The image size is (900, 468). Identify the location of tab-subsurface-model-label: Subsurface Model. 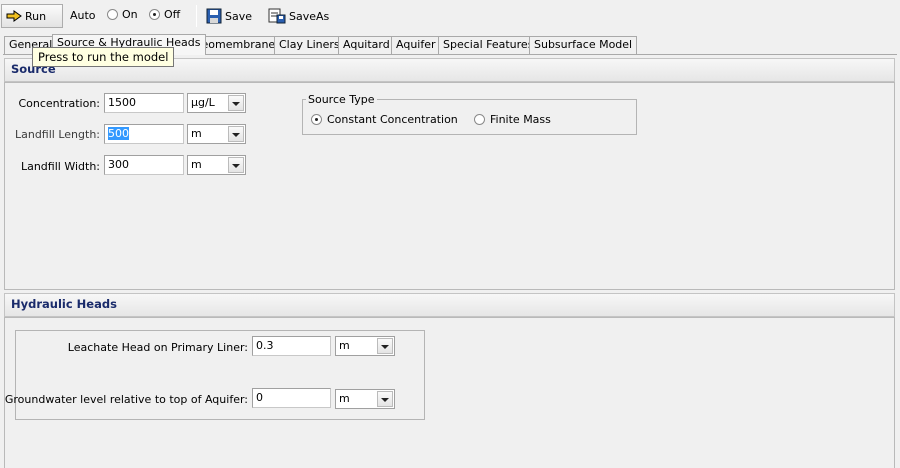
(583, 44).